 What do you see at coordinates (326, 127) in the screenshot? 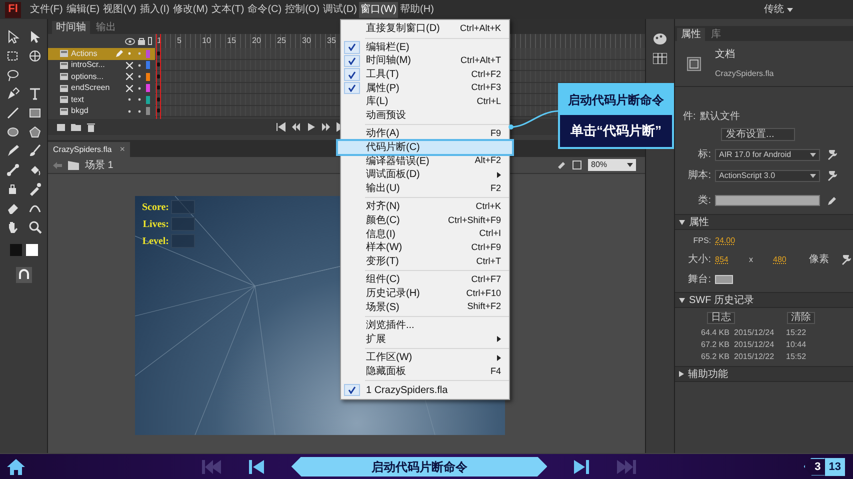
I see `step-forward-icon` at bounding box center [326, 127].